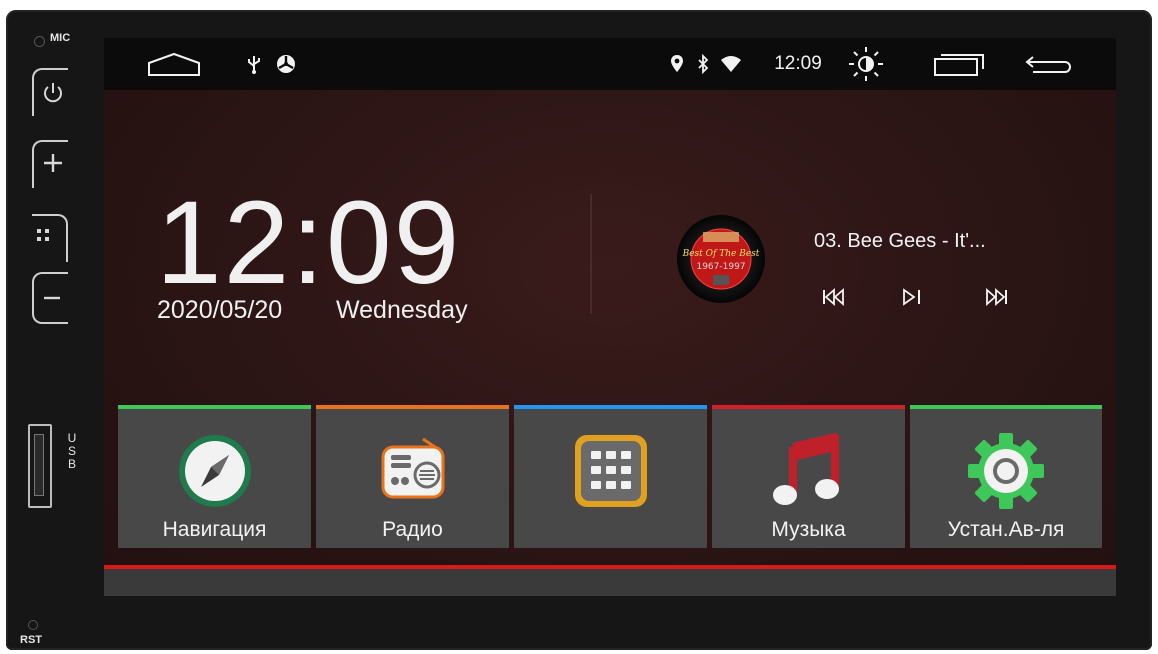  I want to click on play-pause-icon, so click(911, 297).